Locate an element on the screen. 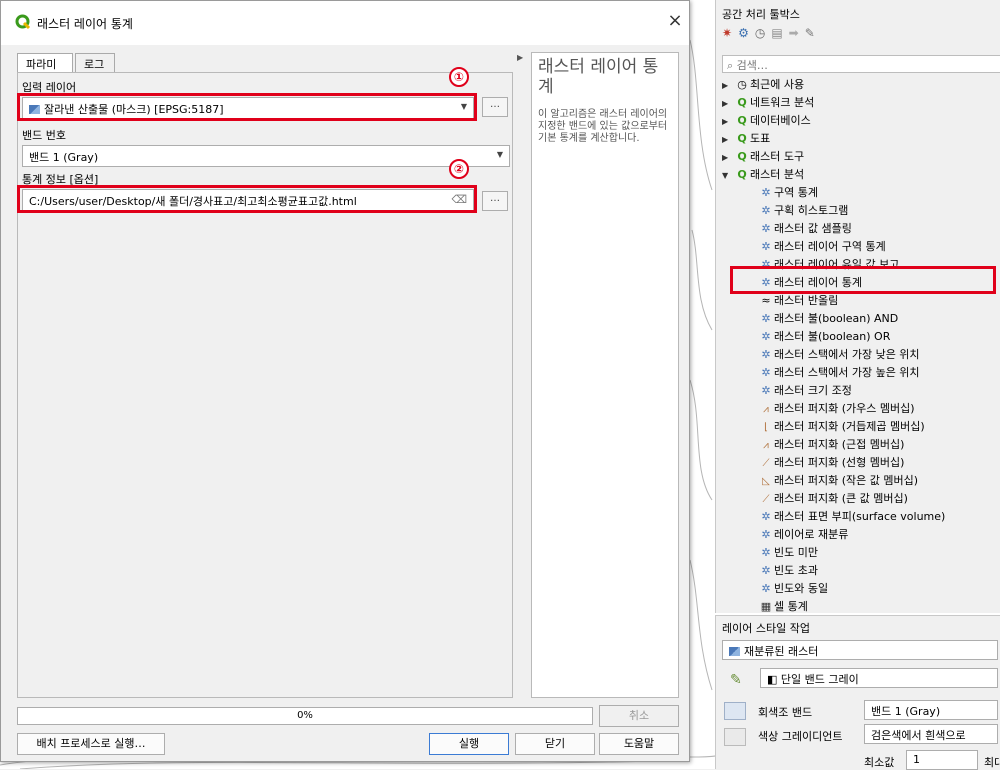 This screenshot has width=1000, height=770. tree-item: ⟋ 래스터 퍼지화 (선형 멤버십) is located at coordinates (831, 463).